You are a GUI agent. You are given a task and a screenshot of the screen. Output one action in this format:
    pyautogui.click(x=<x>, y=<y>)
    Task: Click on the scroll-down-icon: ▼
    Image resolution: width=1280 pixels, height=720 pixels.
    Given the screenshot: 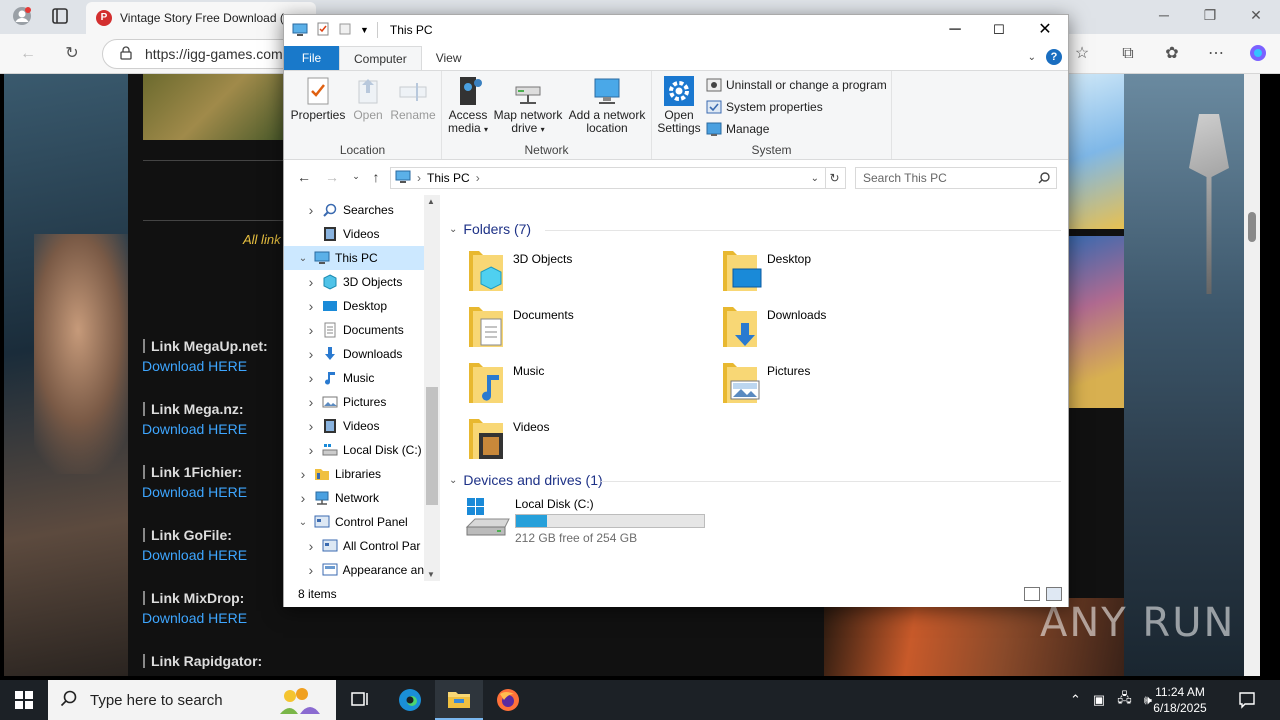 What is the action you would take?
    pyautogui.click(x=431, y=574)
    